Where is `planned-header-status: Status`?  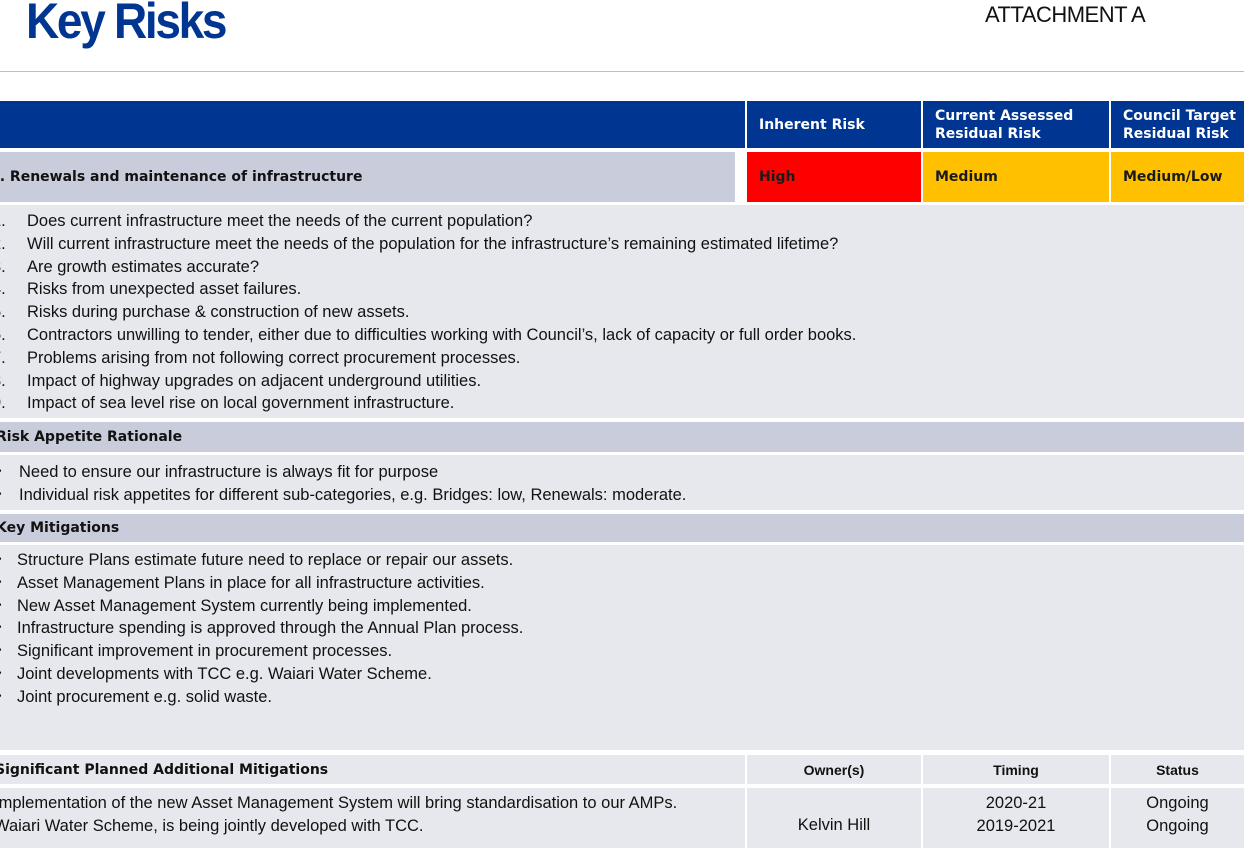
planned-header-status: Status is located at coordinates (1177, 769).